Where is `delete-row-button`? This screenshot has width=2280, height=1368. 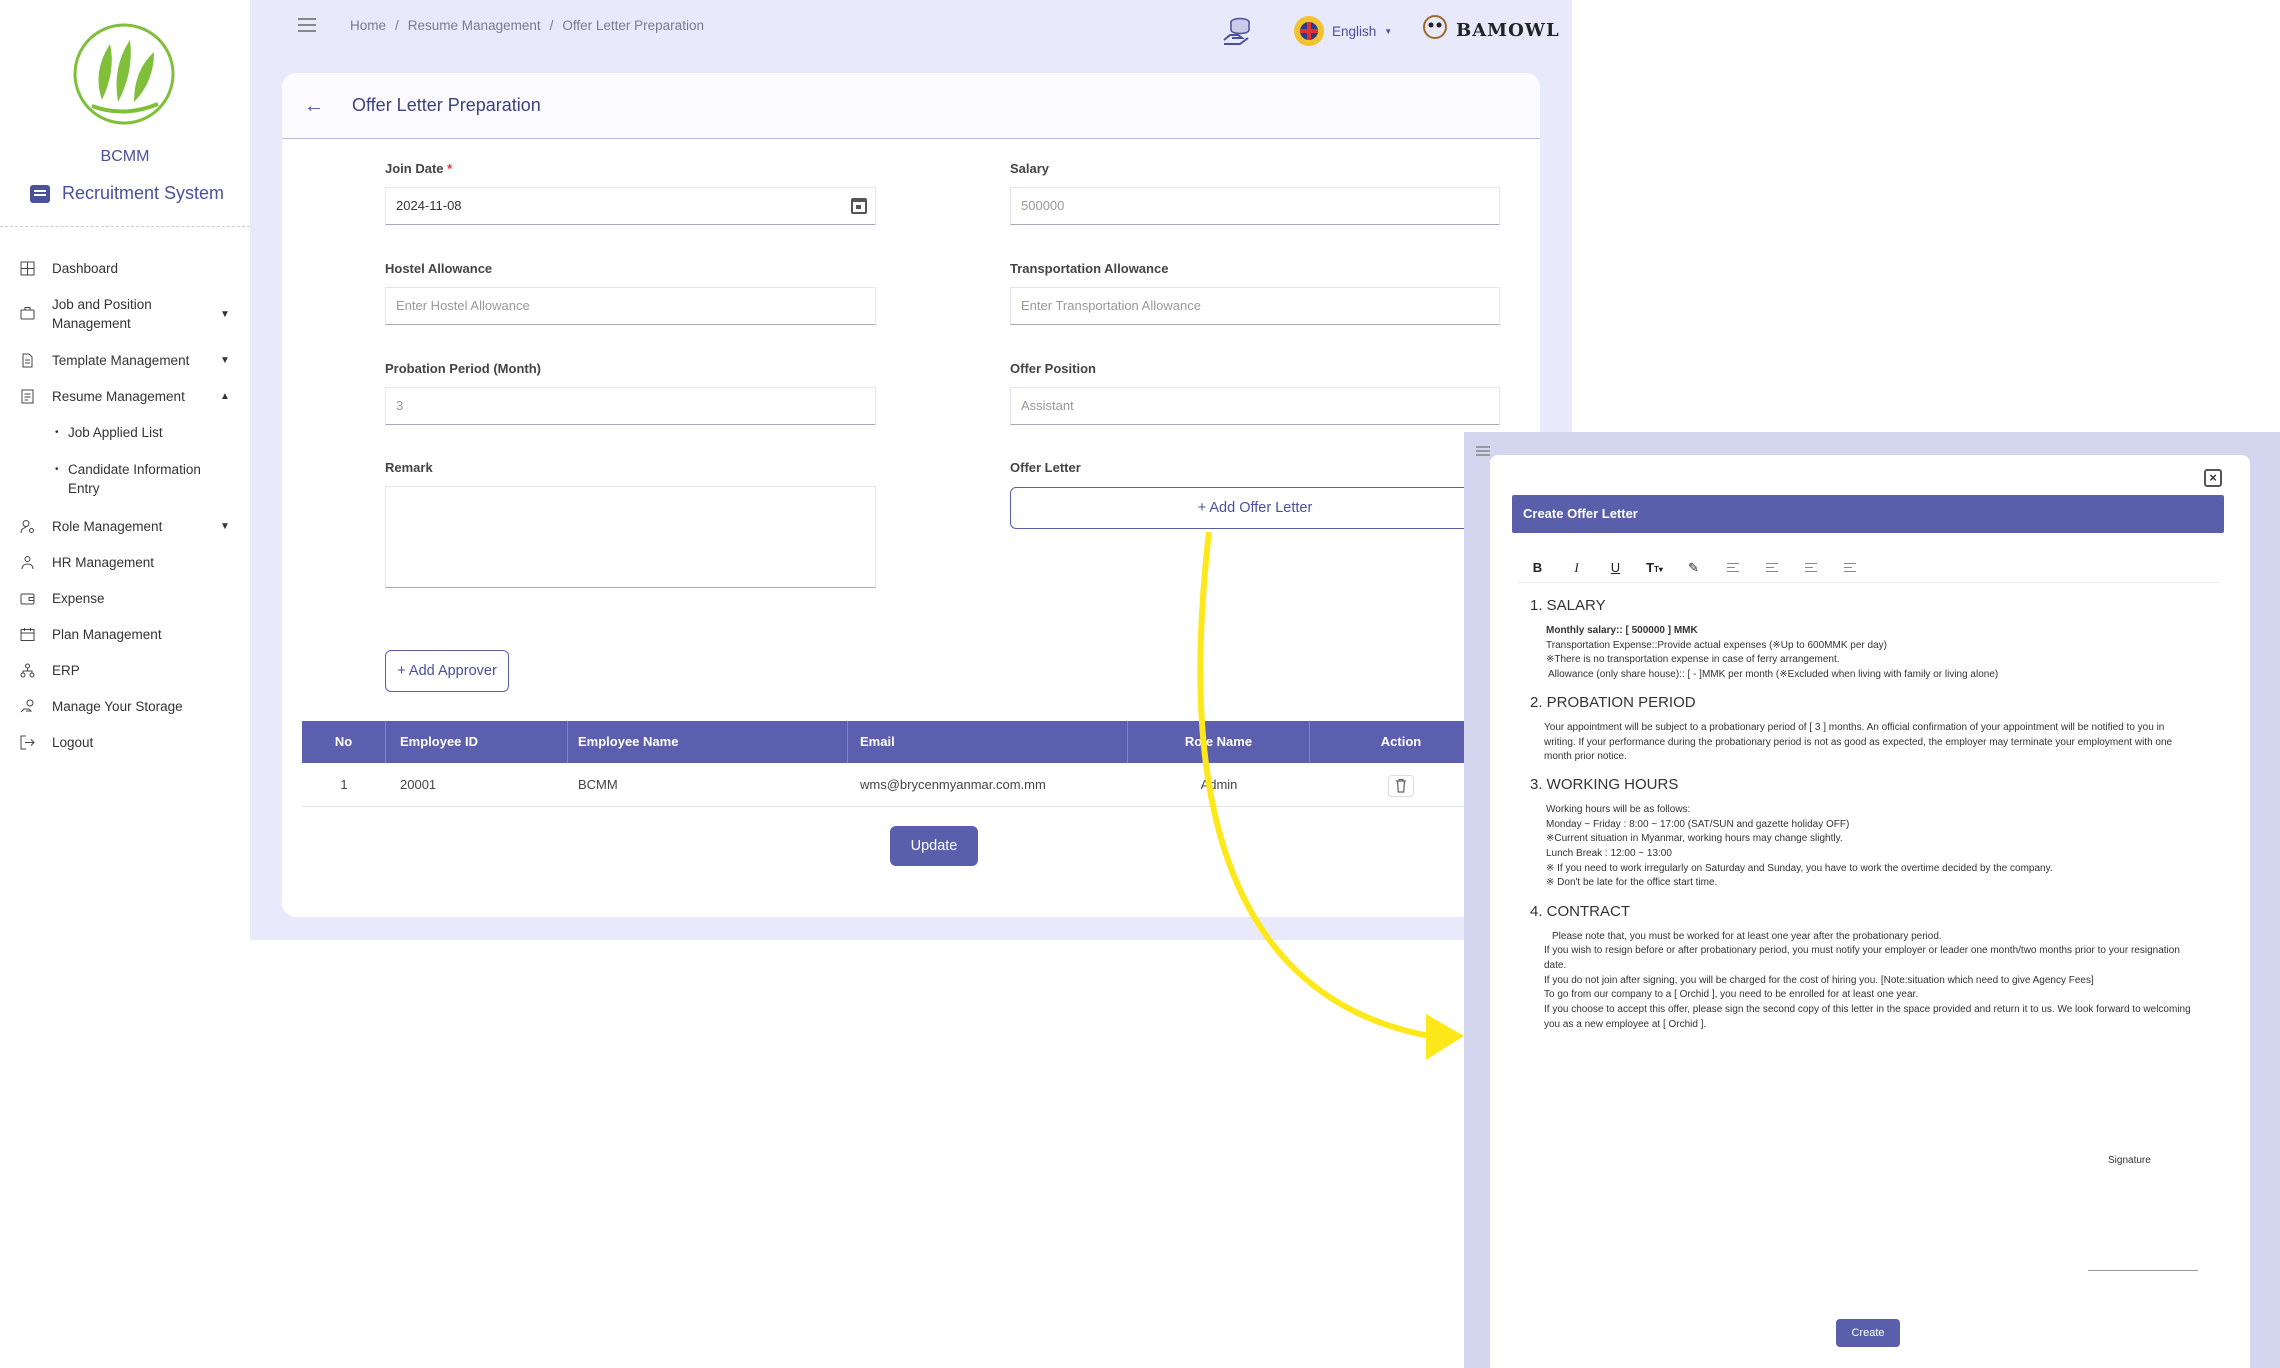
delete-row-button is located at coordinates (1401, 786).